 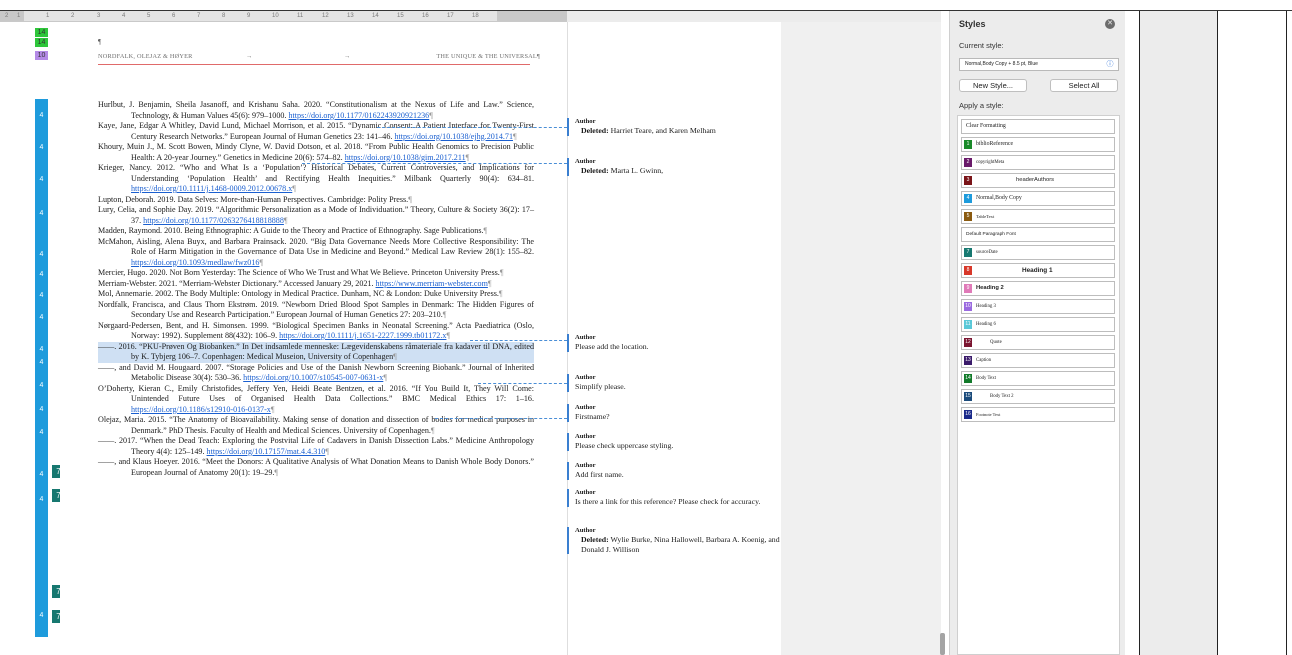 What do you see at coordinates (412, 283) in the screenshot?
I see `web-link: https://www.merriam-` at bounding box center [412, 283].